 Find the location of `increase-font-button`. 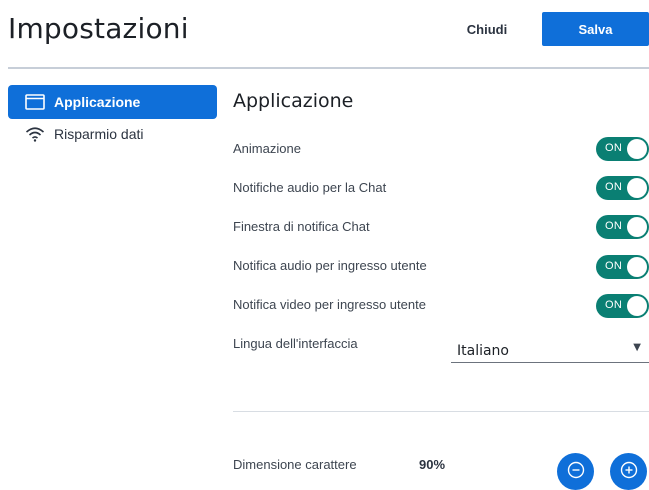

increase-font-button is located at coordinates (628, 471).